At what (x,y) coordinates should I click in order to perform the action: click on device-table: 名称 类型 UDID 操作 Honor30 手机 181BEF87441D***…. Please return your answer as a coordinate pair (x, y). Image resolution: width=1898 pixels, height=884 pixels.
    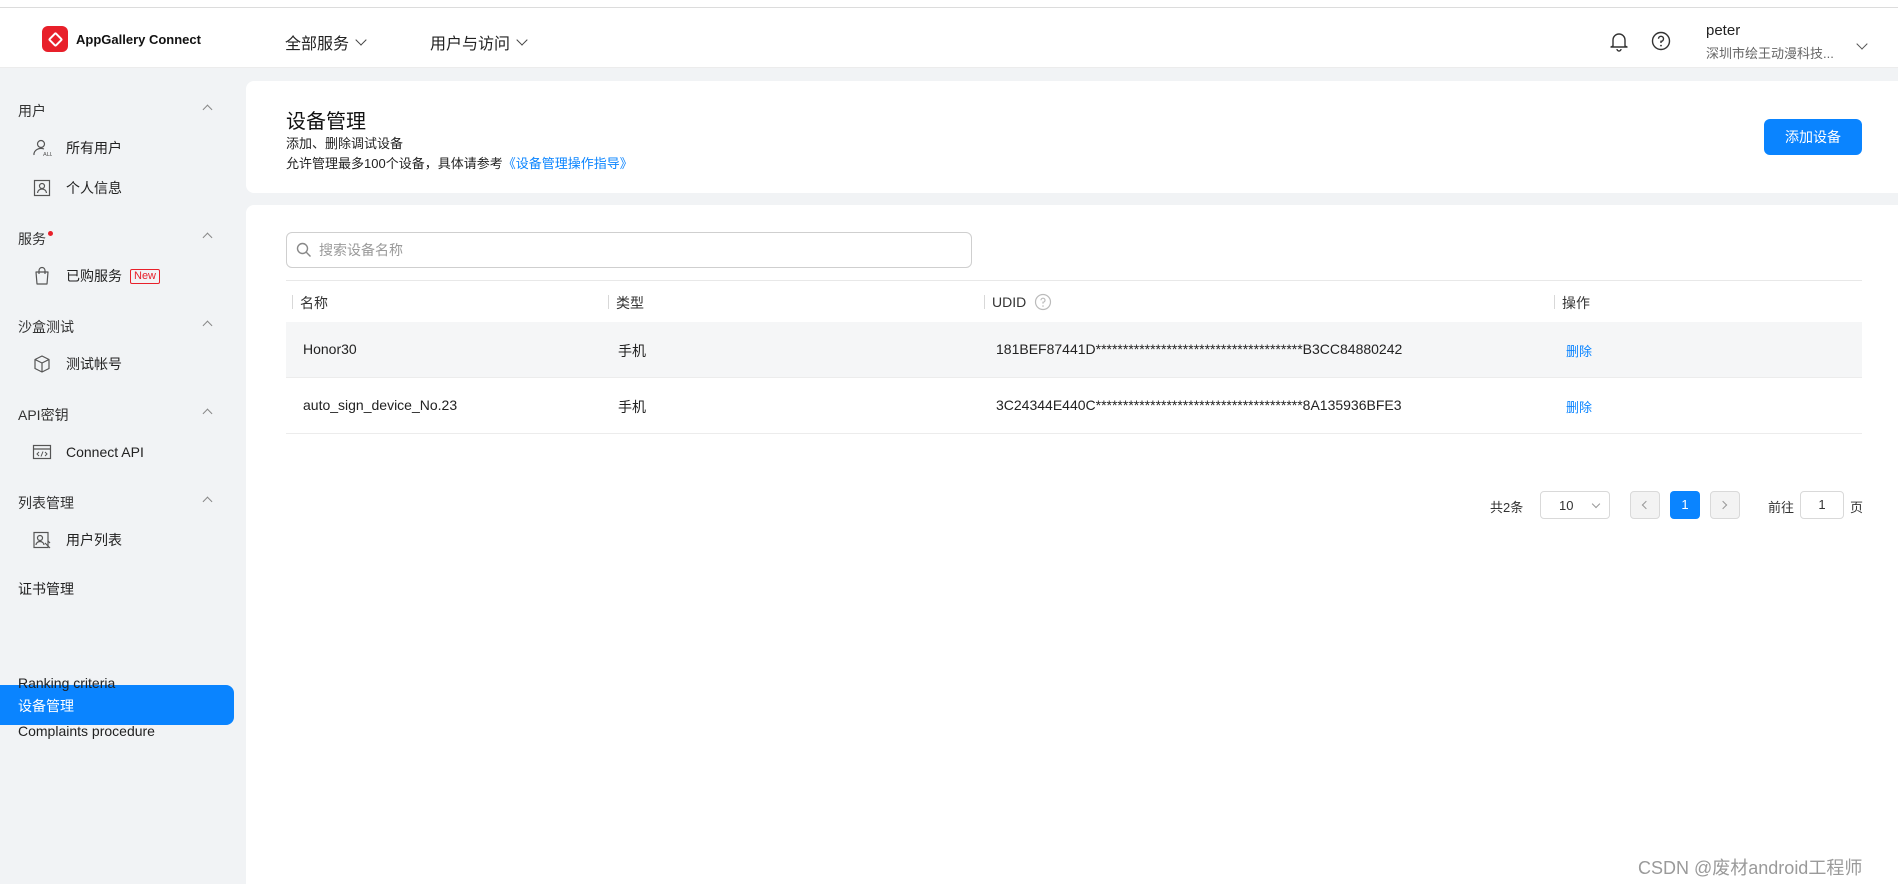
    Looking at the image, I should click on (1074, 357).